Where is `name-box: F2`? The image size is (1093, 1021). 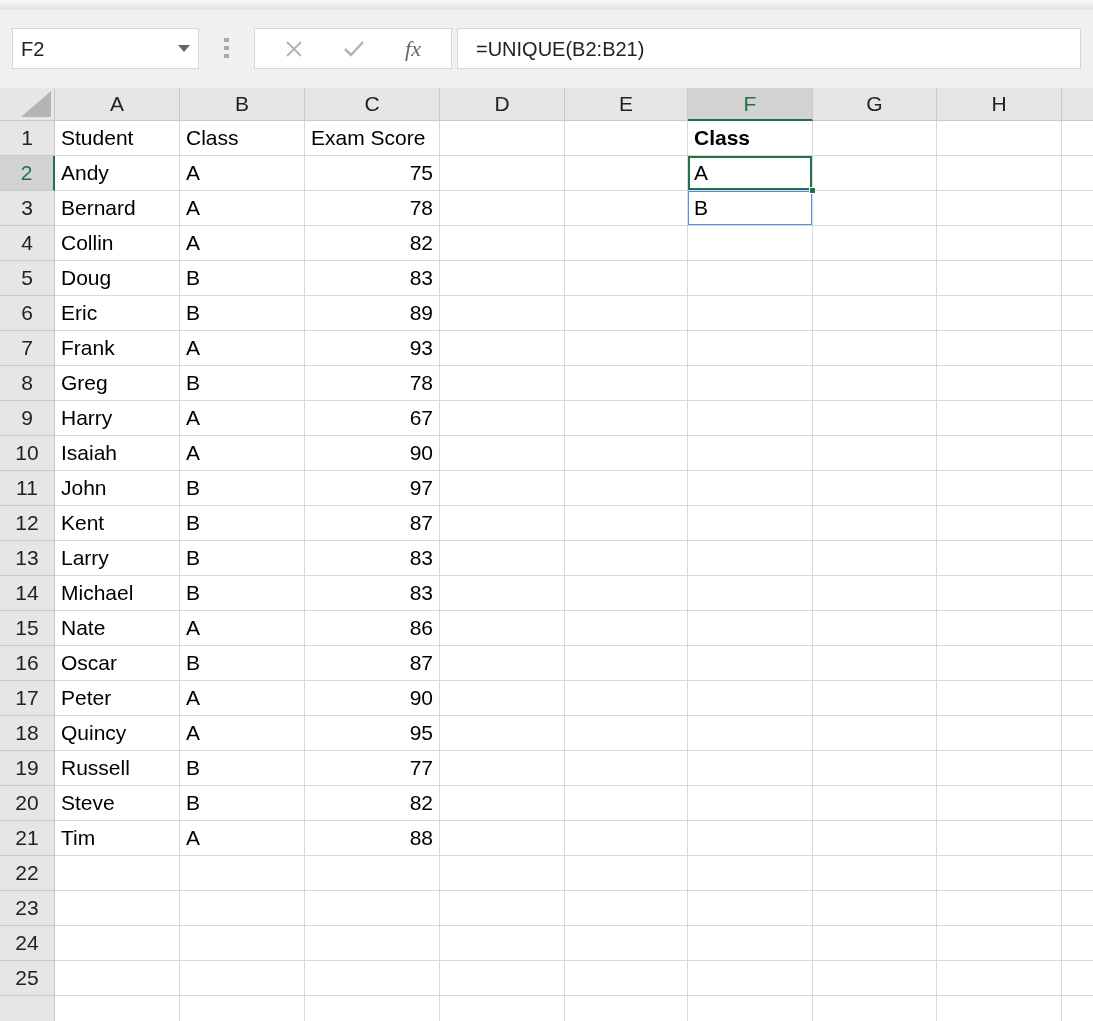 name-box: F2 is located at coordinates (105, 48).